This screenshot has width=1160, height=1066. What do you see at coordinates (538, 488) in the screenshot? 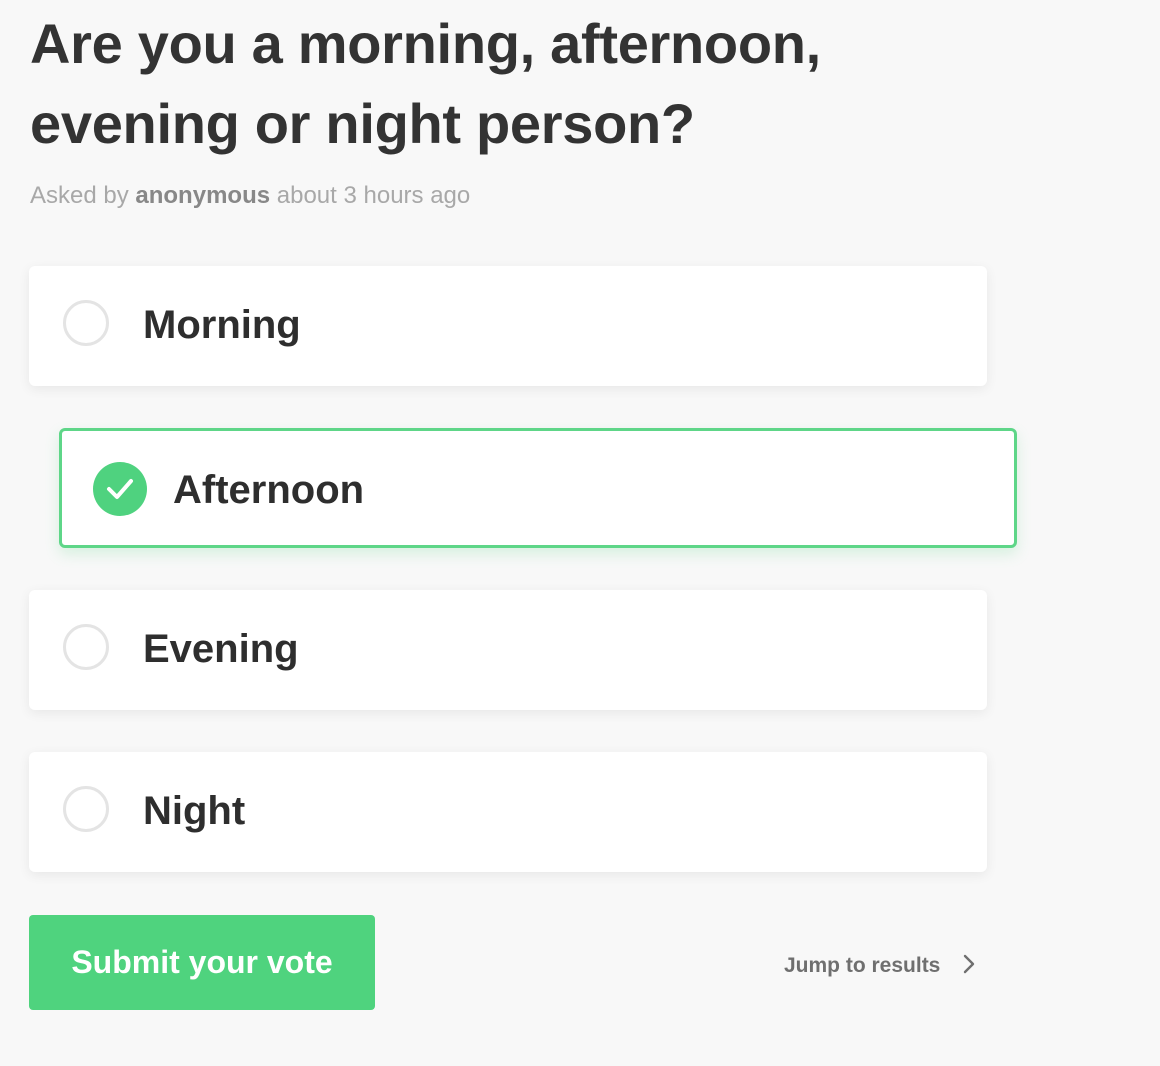
I see `option-afternoon: Afternoon` at bounding box center [538, 488].